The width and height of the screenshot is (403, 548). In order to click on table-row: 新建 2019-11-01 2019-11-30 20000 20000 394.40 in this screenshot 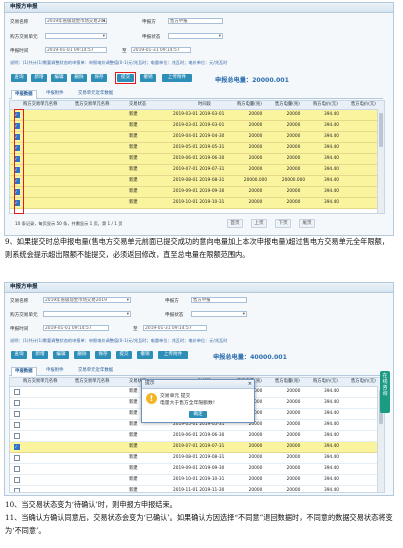, I will do `click(197, 489)`.